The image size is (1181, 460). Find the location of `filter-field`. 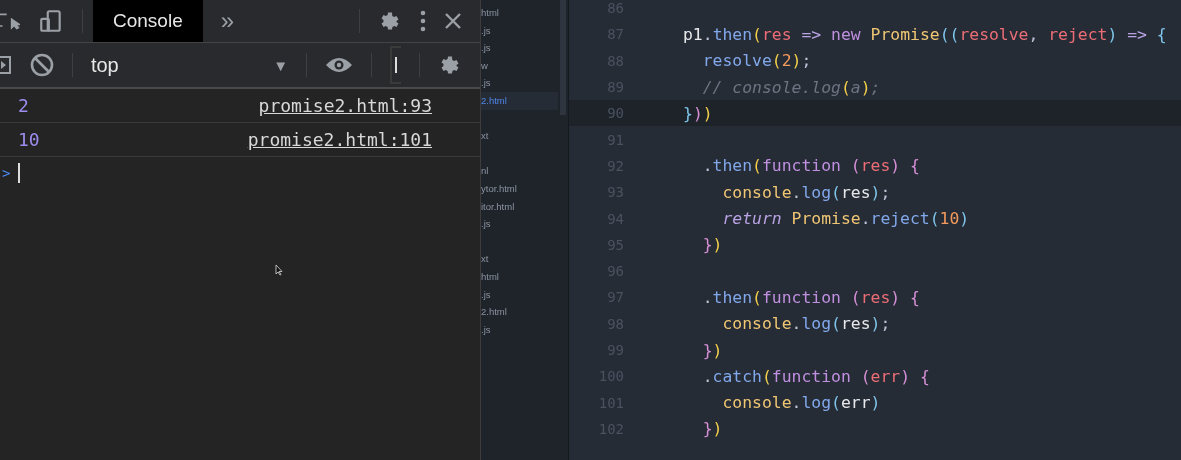

filter-field is located at coordinates (395, 65).